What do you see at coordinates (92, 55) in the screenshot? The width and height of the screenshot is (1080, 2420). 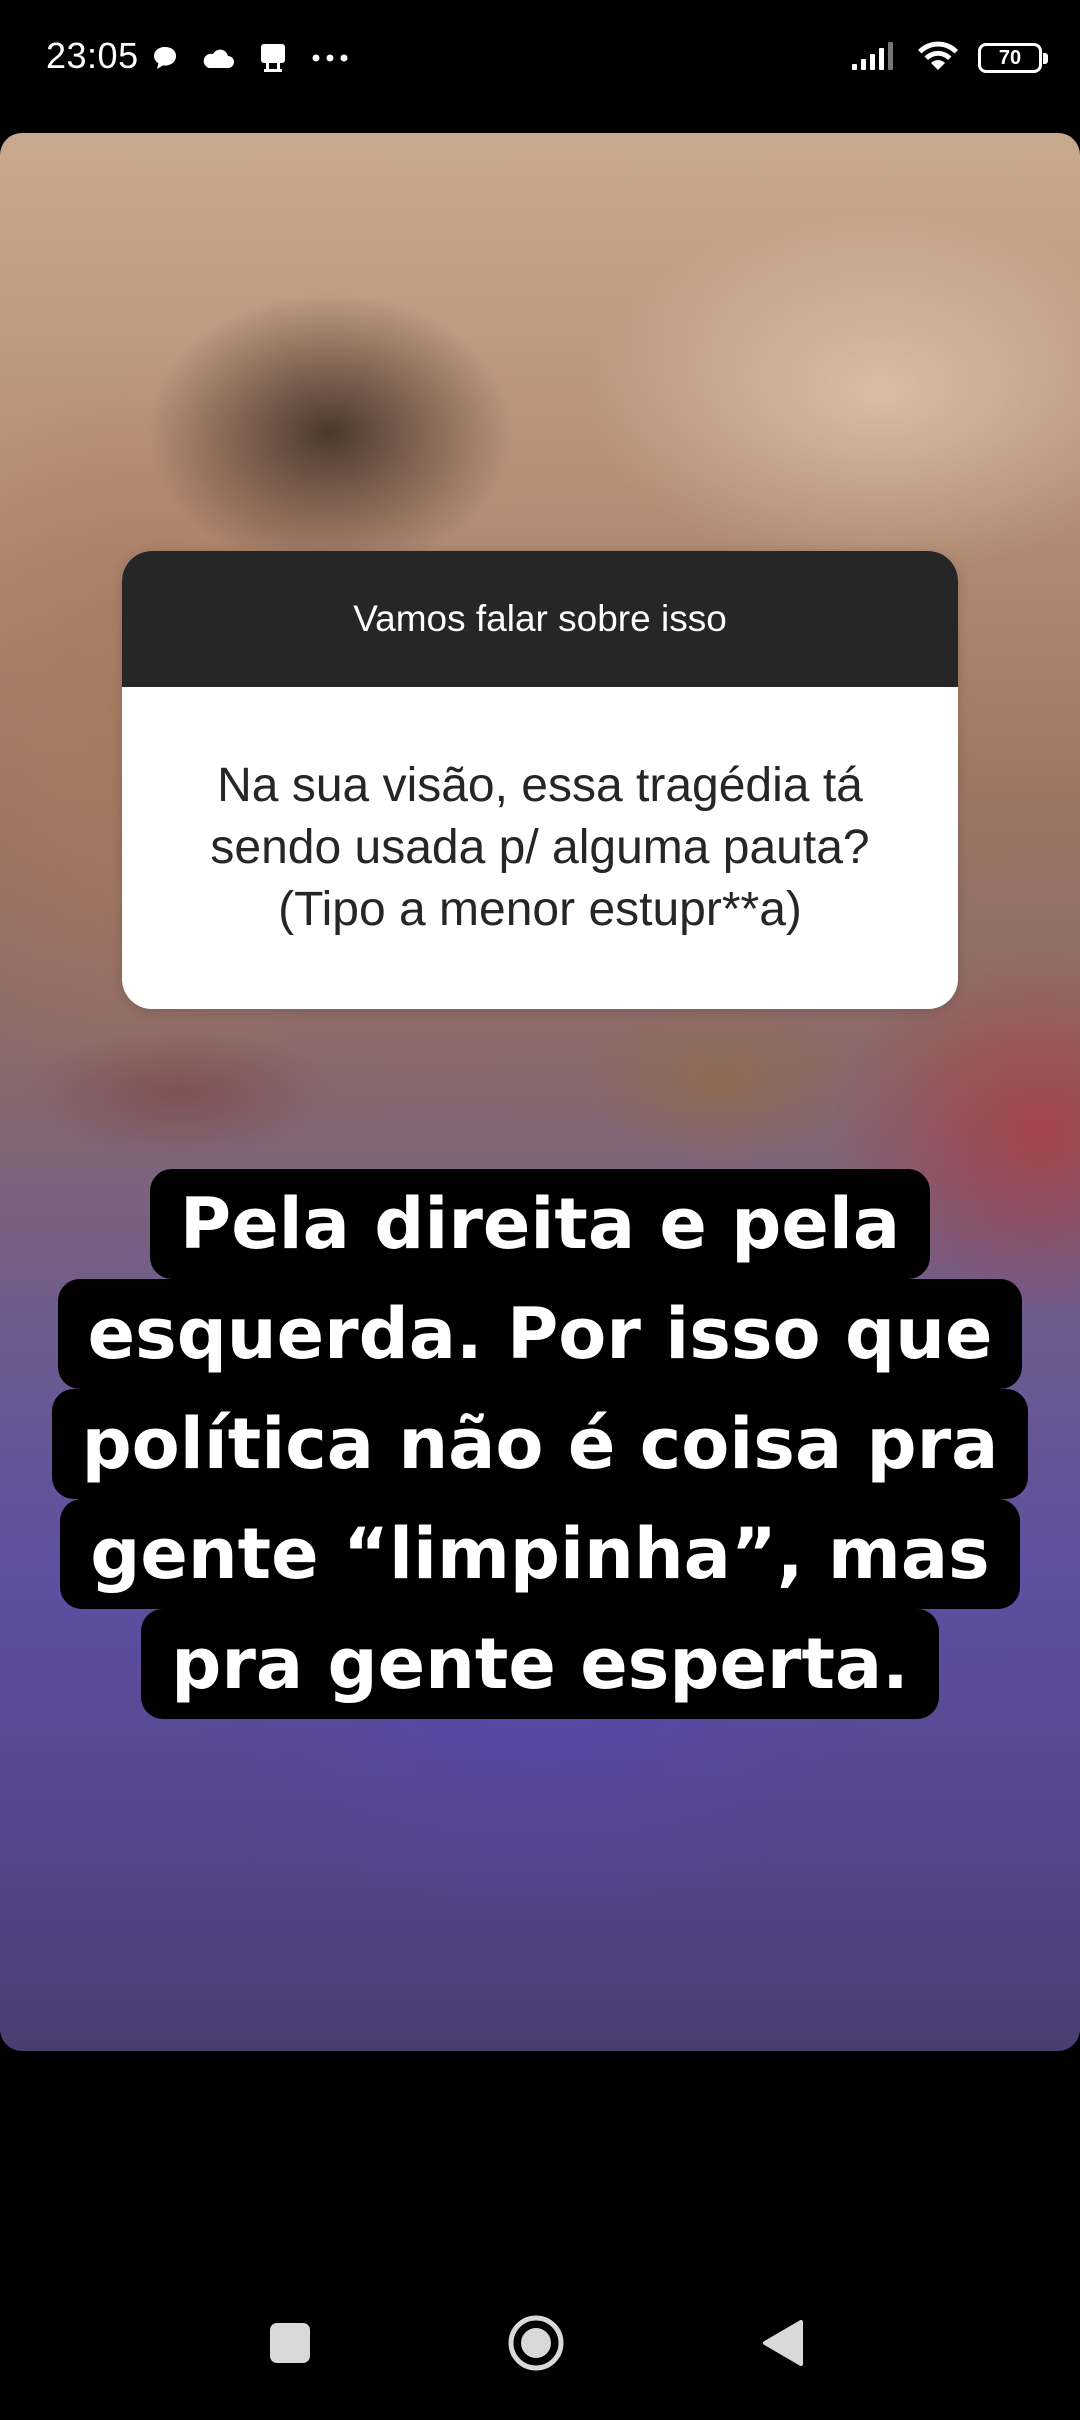 I see `status-time: 23:05` at bounding box center [92, 55].